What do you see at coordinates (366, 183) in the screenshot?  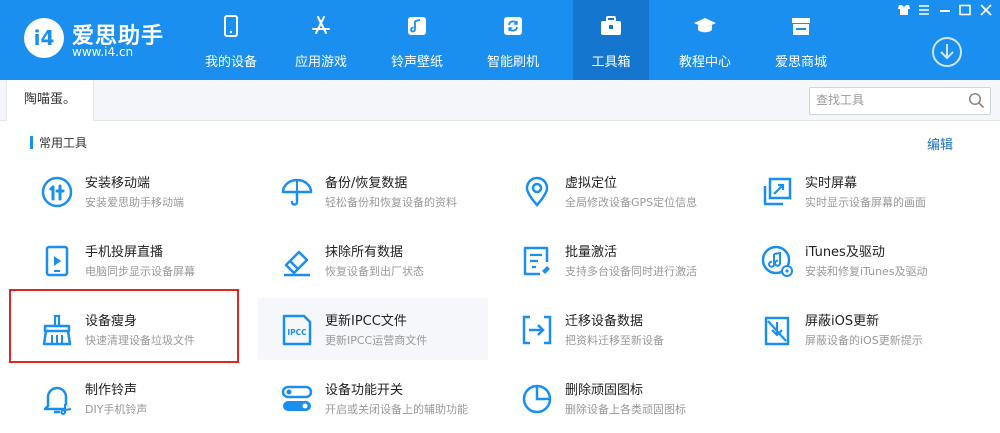 I see `tool-name: 备份/恢复数据` at bounding box center [366, 183].